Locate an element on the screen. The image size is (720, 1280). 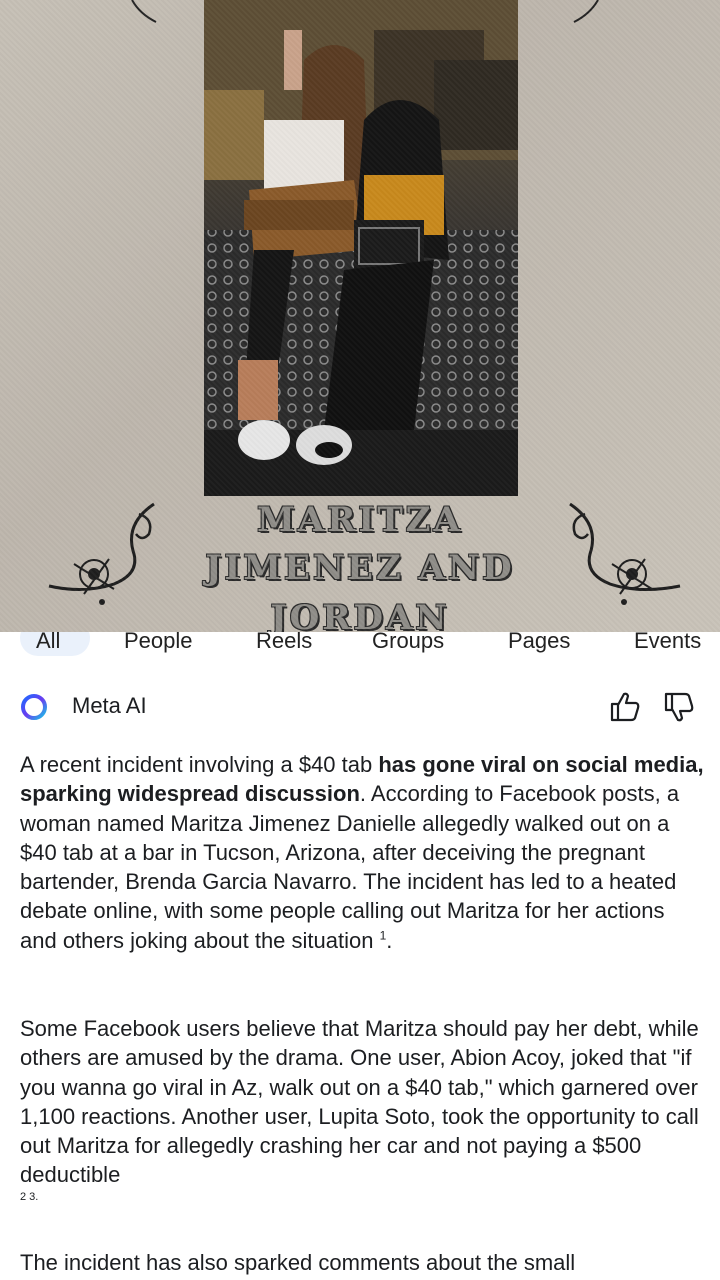
search-filter-tabs: All People Reels Groups Pages Events is located at coordinates (360, 647).